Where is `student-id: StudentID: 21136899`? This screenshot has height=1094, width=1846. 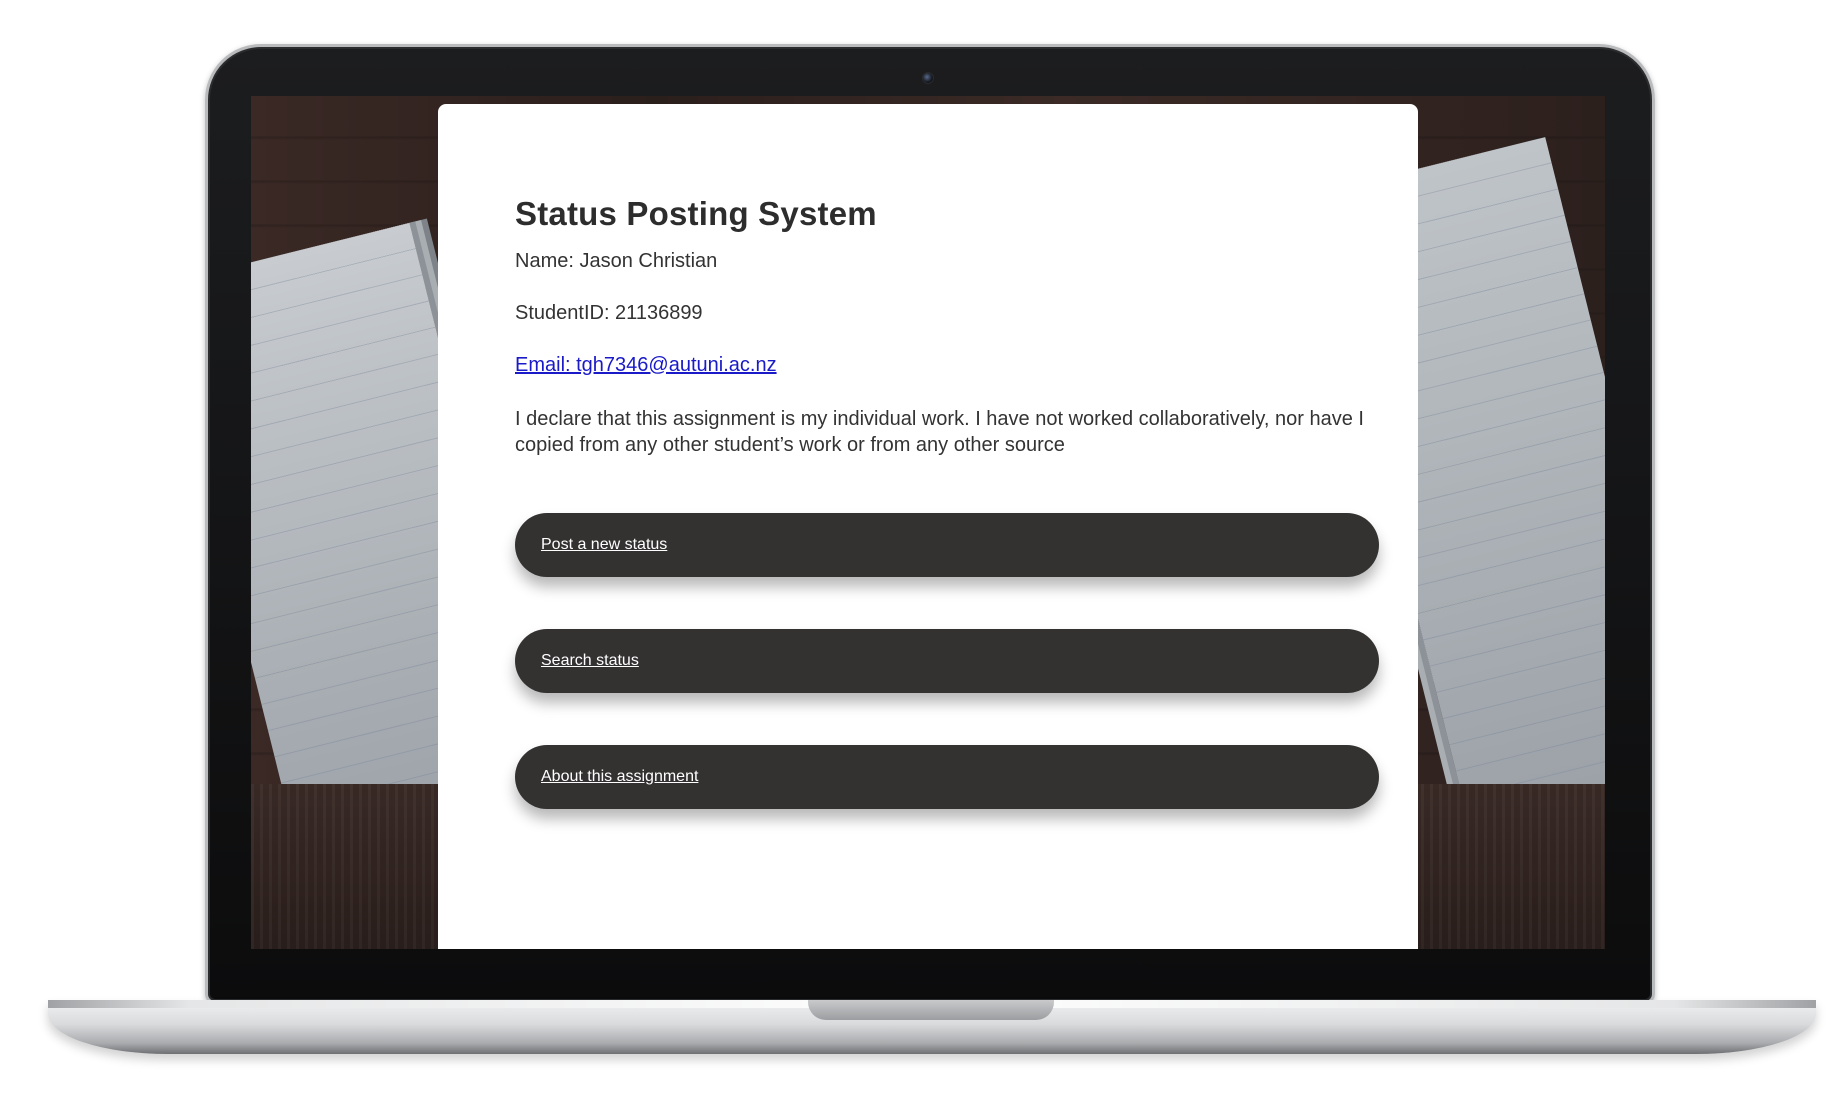
student-id: StudentID: 21136899 is located at coordinates (609, 312).